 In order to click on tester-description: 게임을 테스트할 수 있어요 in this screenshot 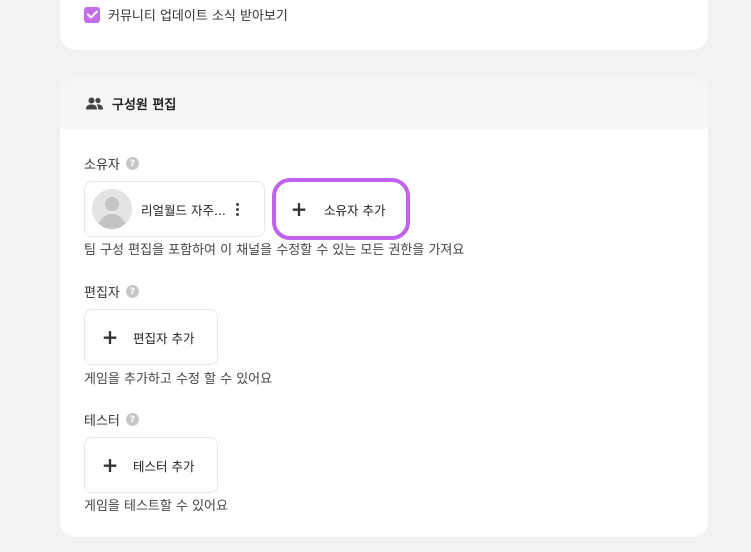, I will do `click(156, 506)`.